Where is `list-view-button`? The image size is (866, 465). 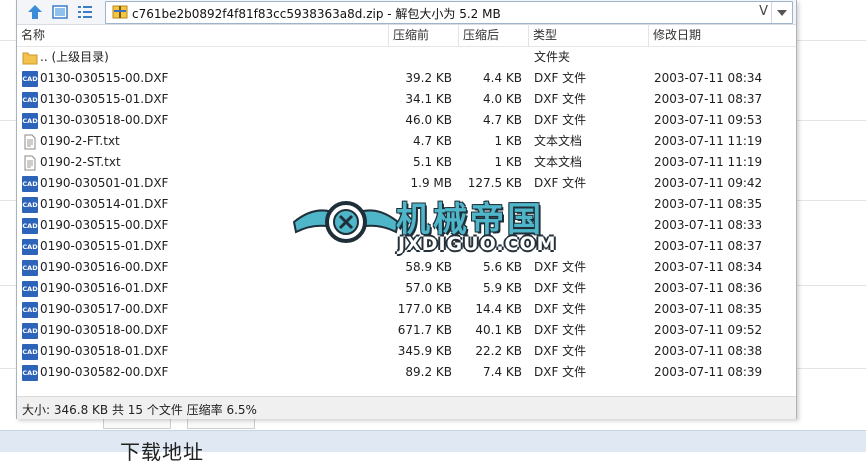
list-view-button is located at coordinates (85, 12).